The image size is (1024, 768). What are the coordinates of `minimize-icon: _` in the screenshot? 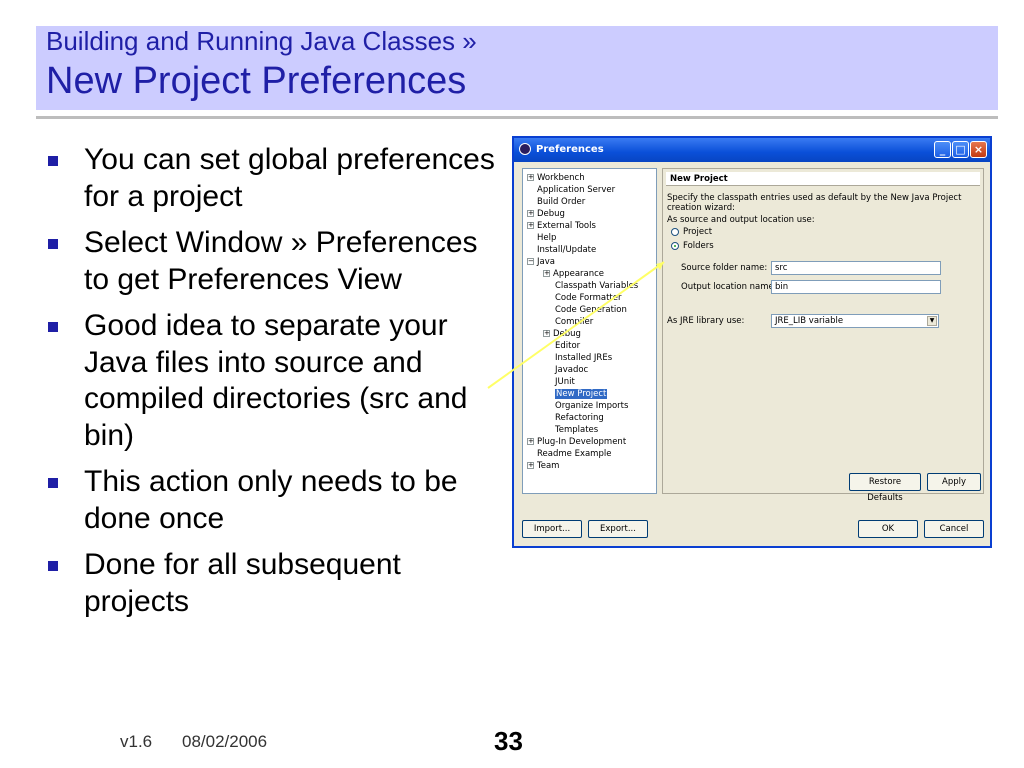 It's located at (942, 149).